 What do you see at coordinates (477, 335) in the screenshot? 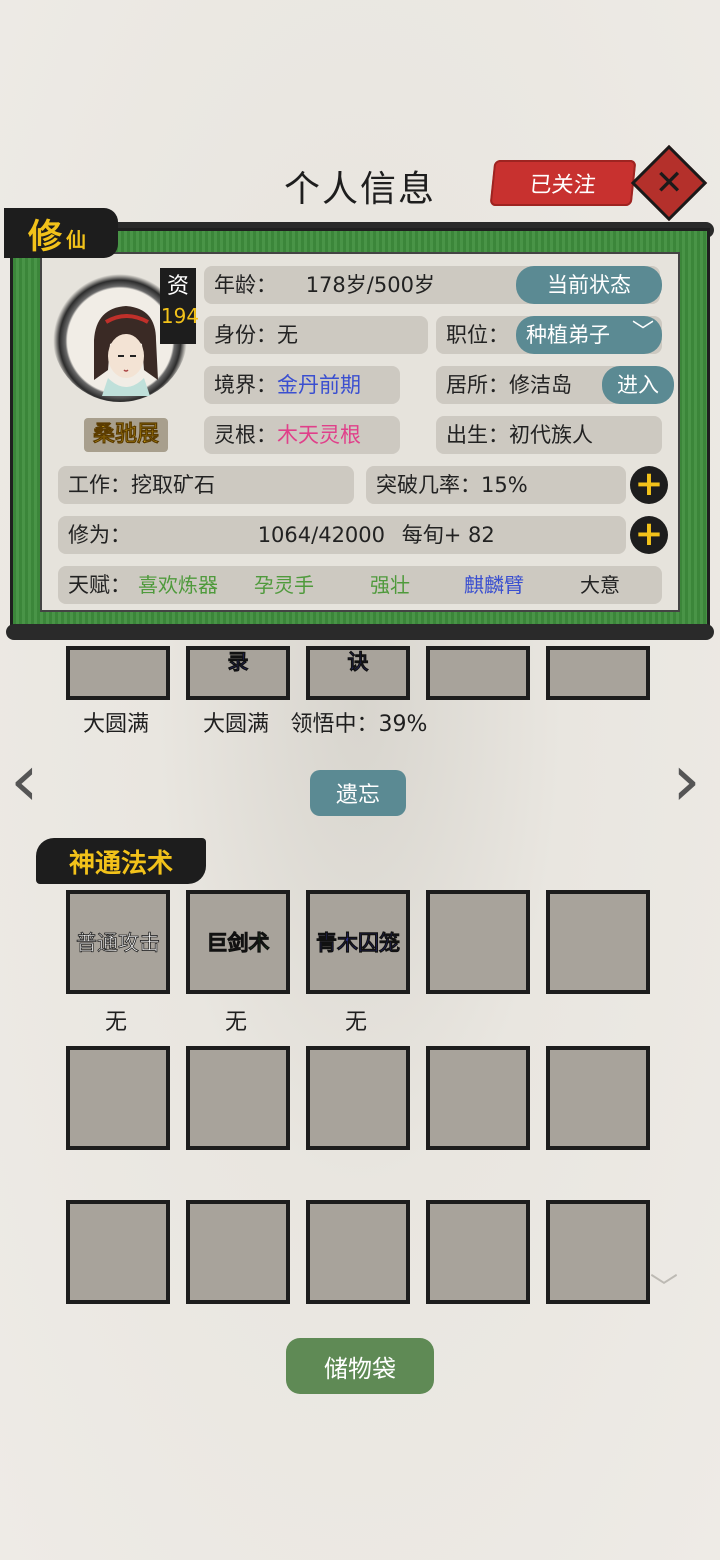
I see `position-label: 职位：` at bounding box center [477, 335].